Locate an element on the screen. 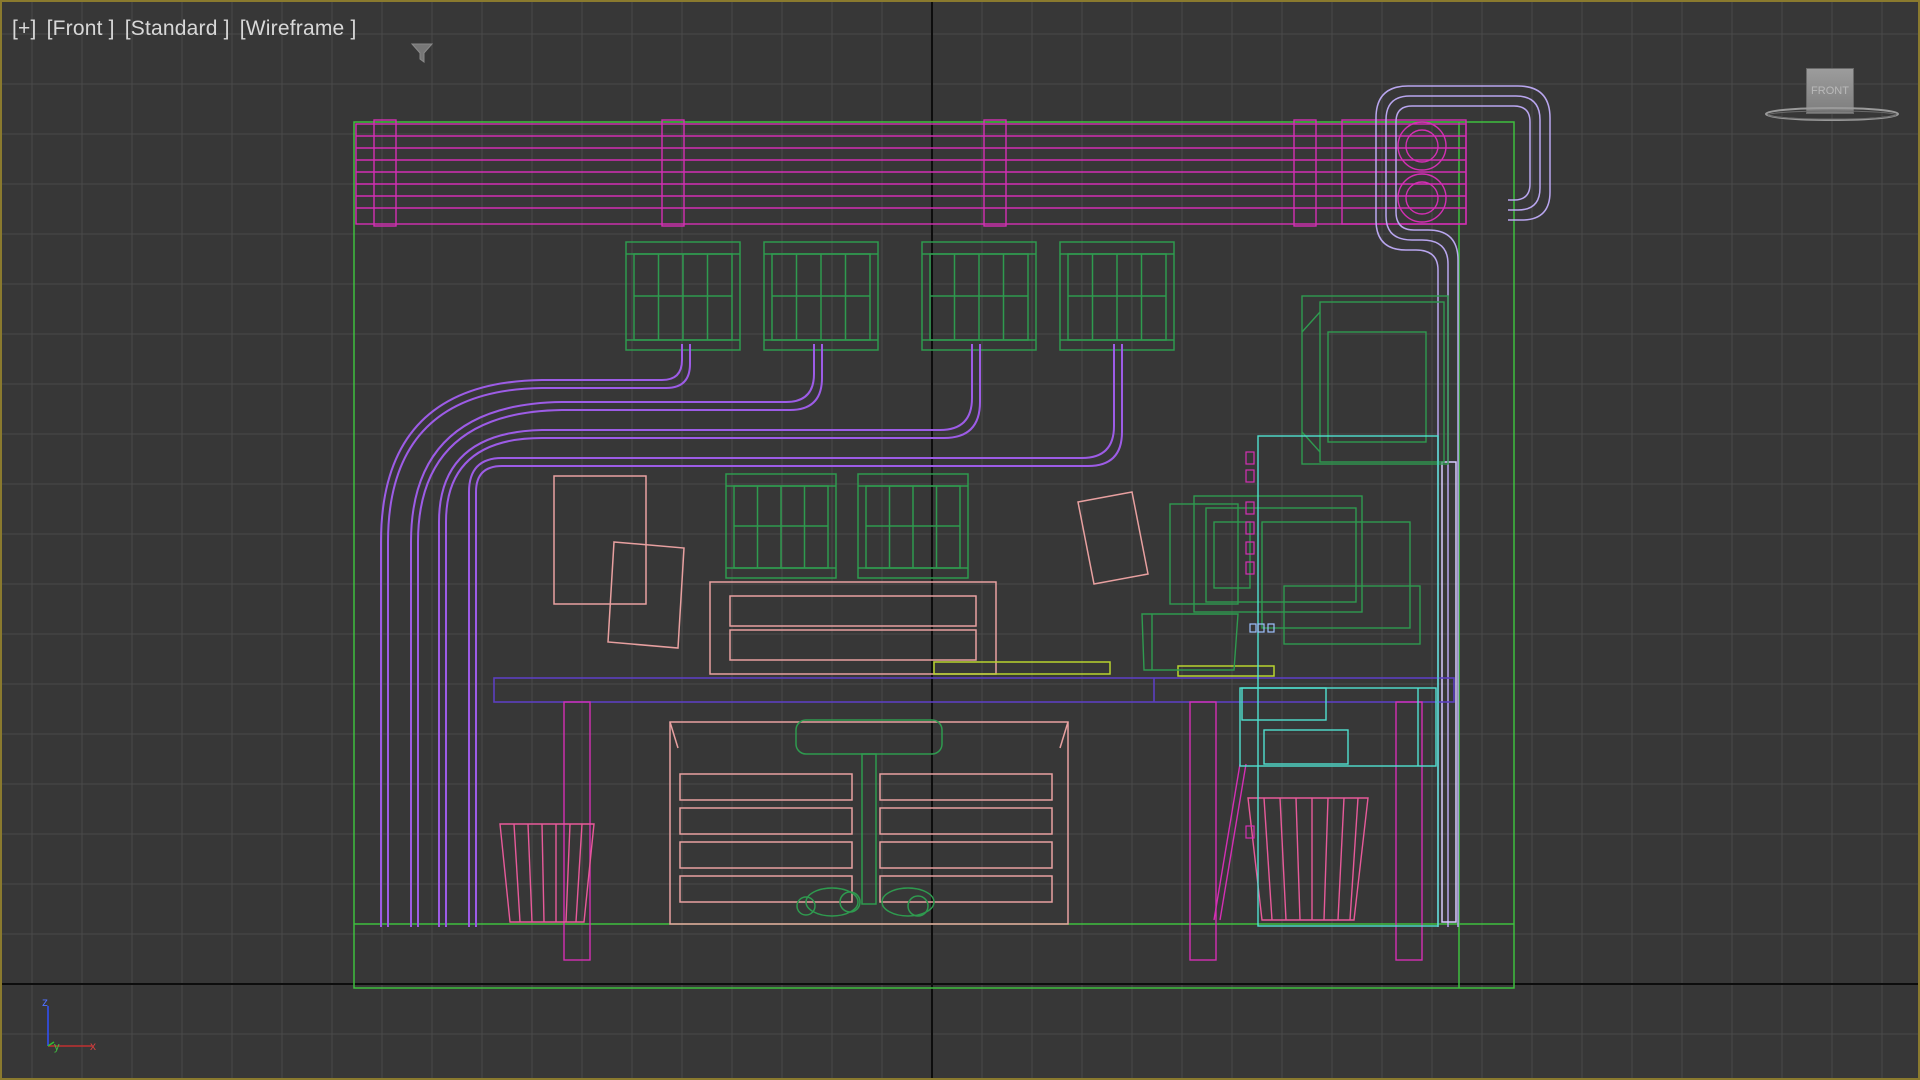  office-chair is located at coordinates (869, 818).